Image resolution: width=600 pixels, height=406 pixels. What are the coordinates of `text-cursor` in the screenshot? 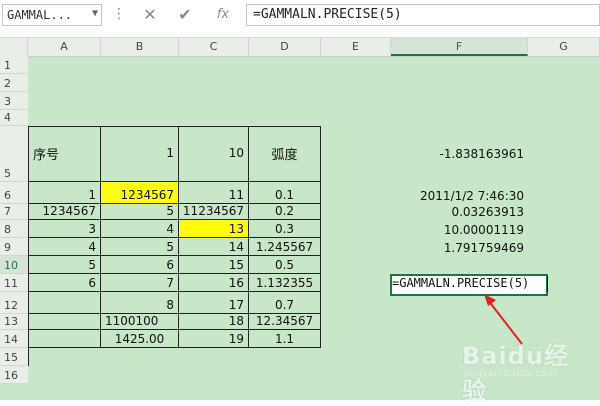 It's located at (547, 284).